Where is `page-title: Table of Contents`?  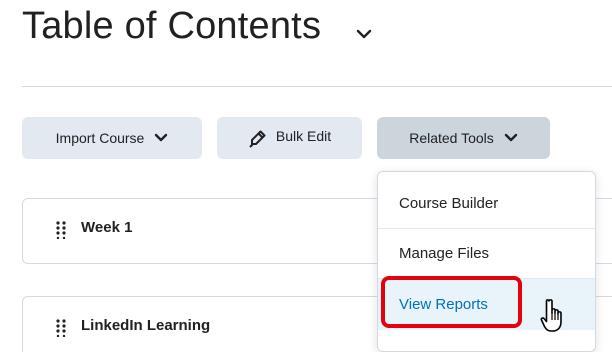
page-title: Table of Contents is located at coordinates (172, 26).